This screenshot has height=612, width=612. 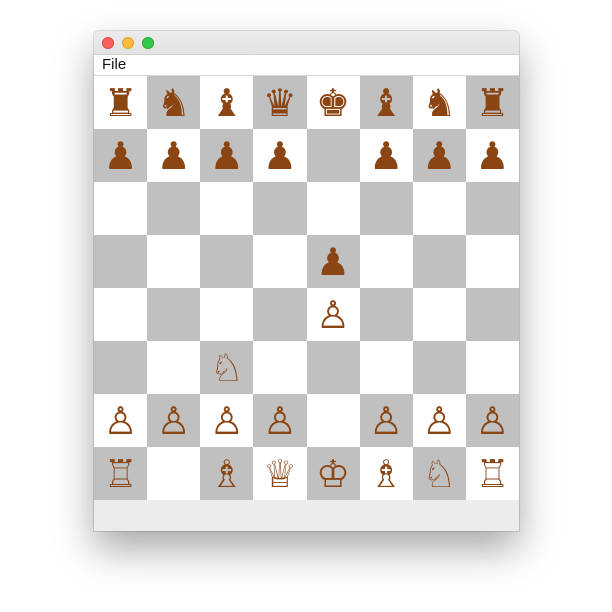 I want to click on square-h6, so click(x=492, y=208).